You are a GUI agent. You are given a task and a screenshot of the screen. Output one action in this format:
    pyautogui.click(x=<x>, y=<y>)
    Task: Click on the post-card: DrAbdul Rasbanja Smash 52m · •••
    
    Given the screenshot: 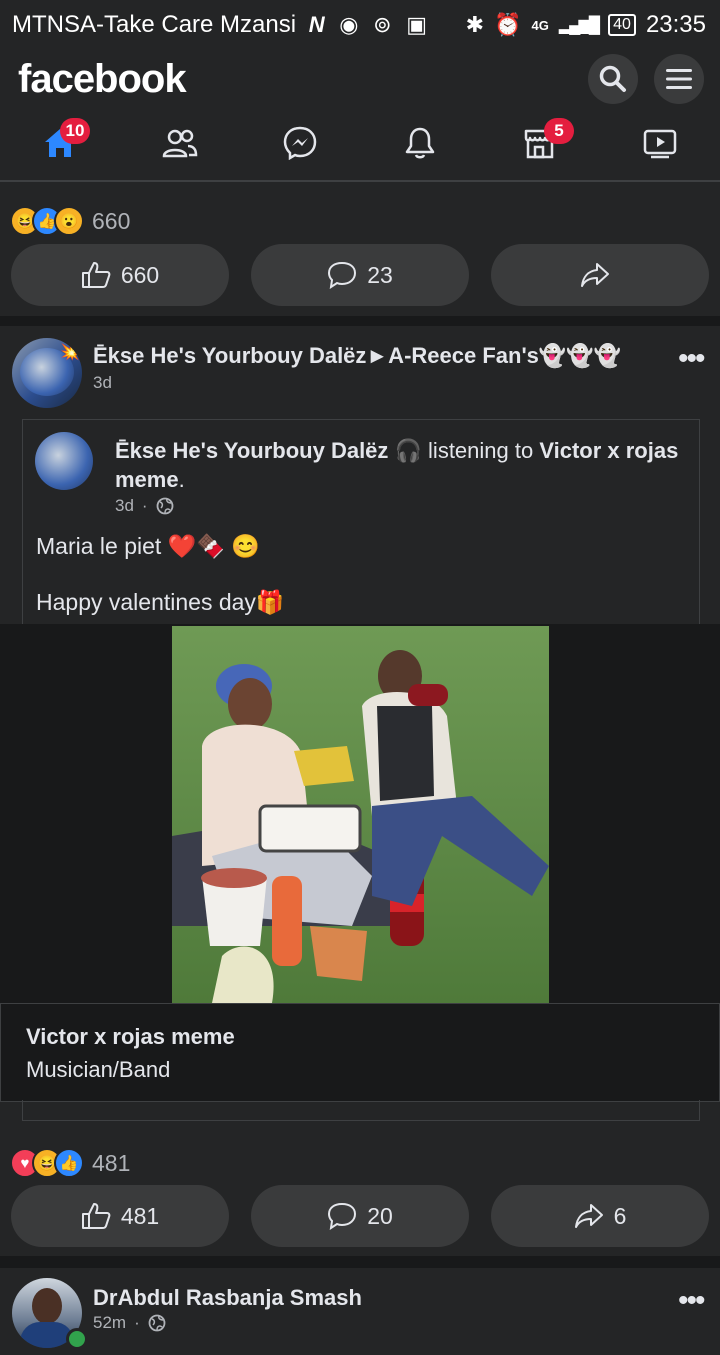 What is the action you would take?
    pyautogui.click(x=360, y=1311)
    